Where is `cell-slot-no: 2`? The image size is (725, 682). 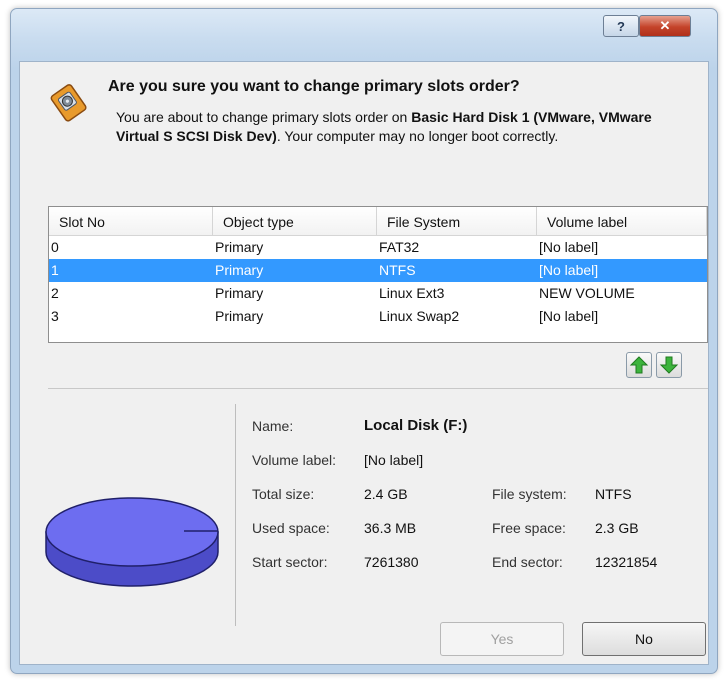
cell-slot-no: 2 is located at coordinates (55, 293).